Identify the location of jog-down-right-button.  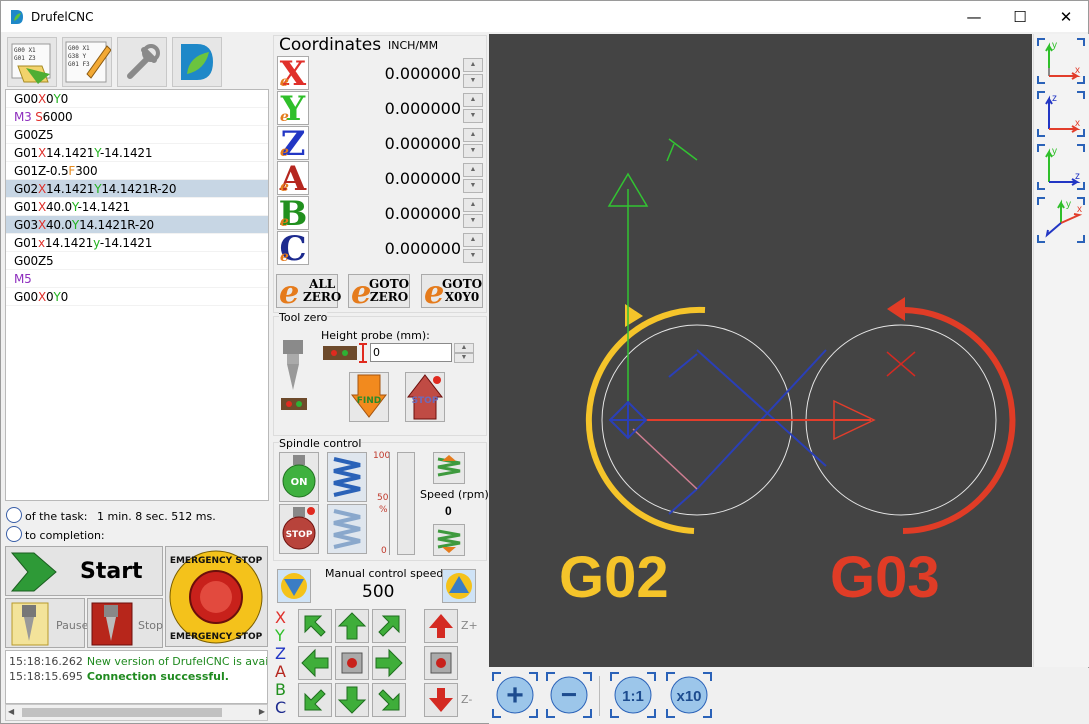
(389, 700).